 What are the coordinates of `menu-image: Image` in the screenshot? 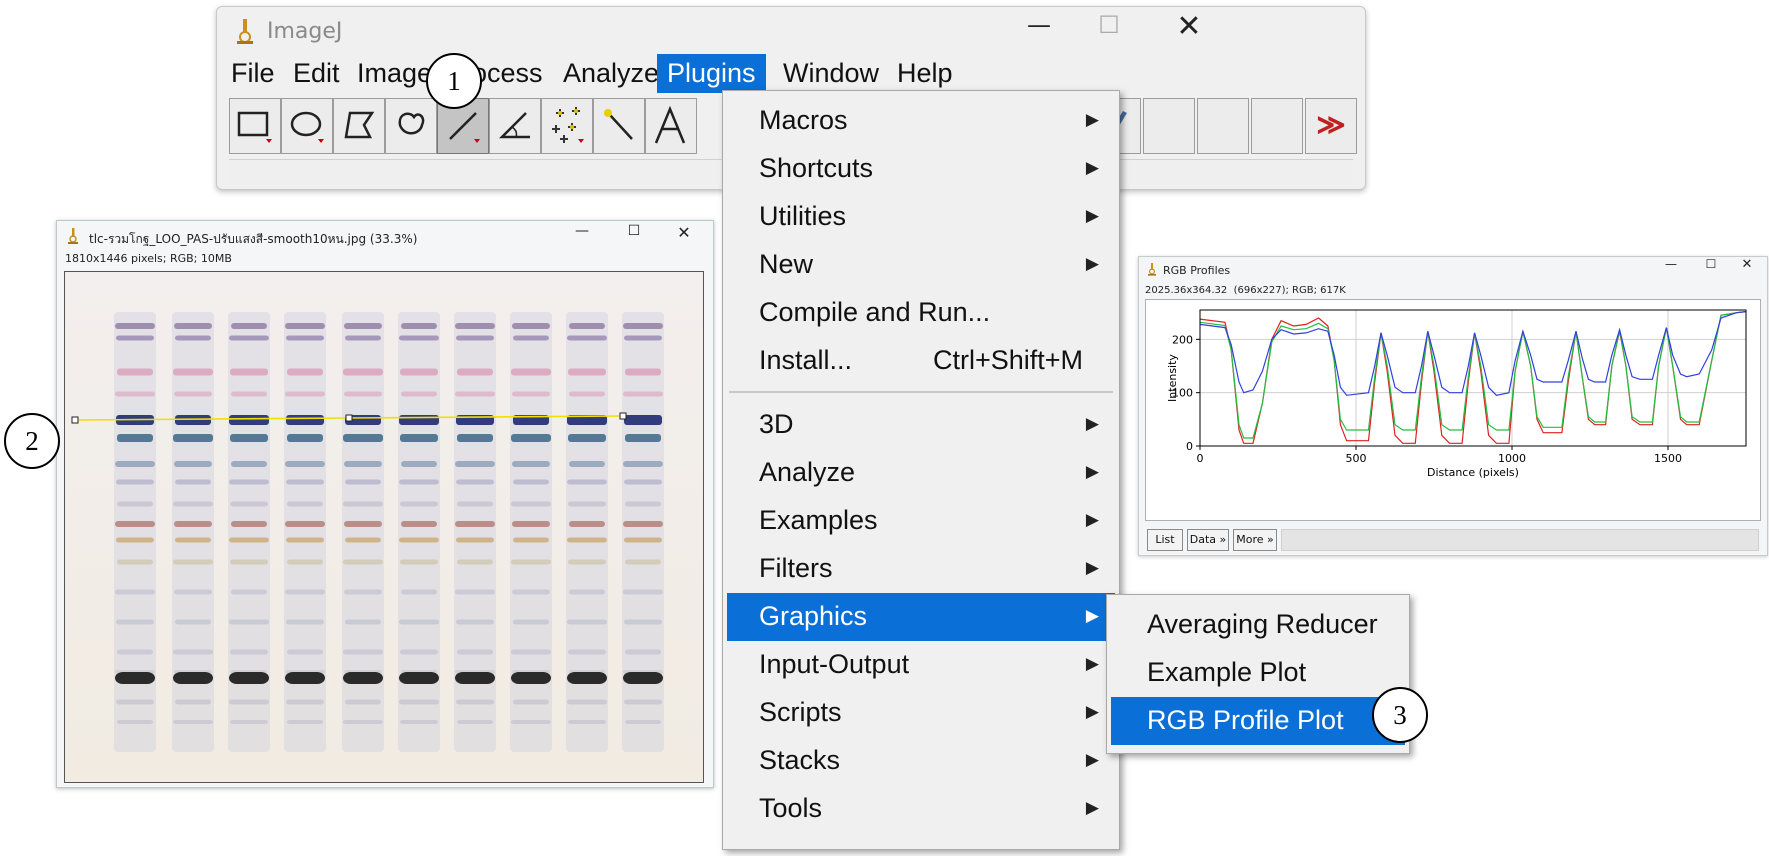 It's located at (394, 73).